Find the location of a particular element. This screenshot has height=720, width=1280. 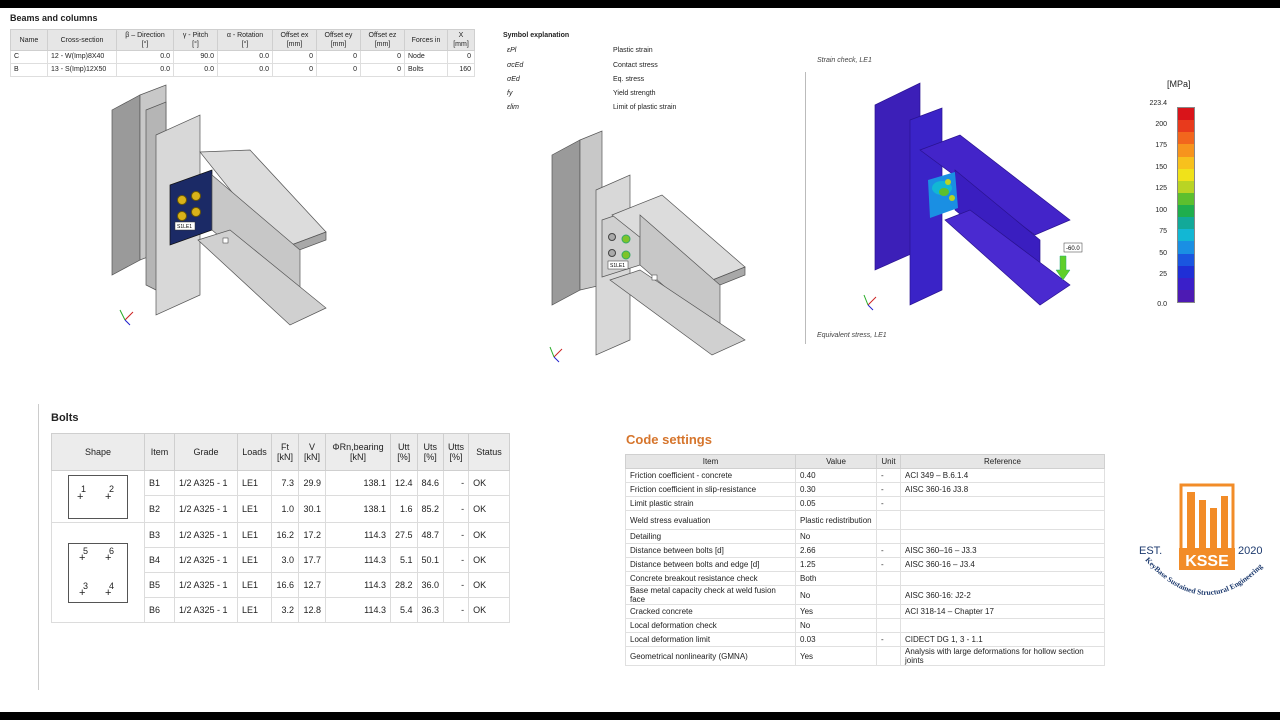

cell: AISC 360-16 J3.8 is located at coordinates (1002, 489).